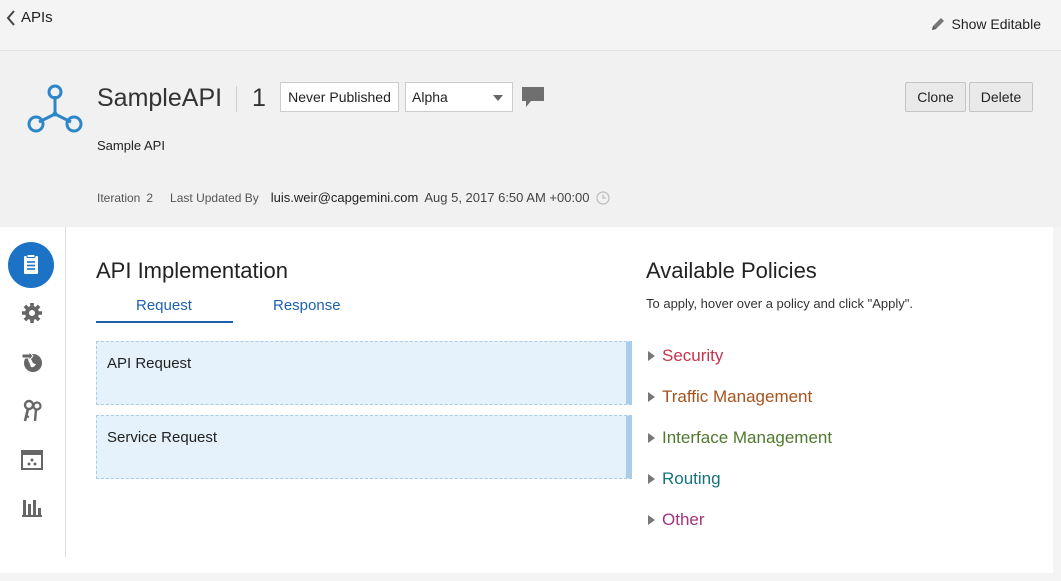 The height and width of the screenshot is (581, 1061). I want to click on publish-status-badge: Never Published, so click(339, 97).